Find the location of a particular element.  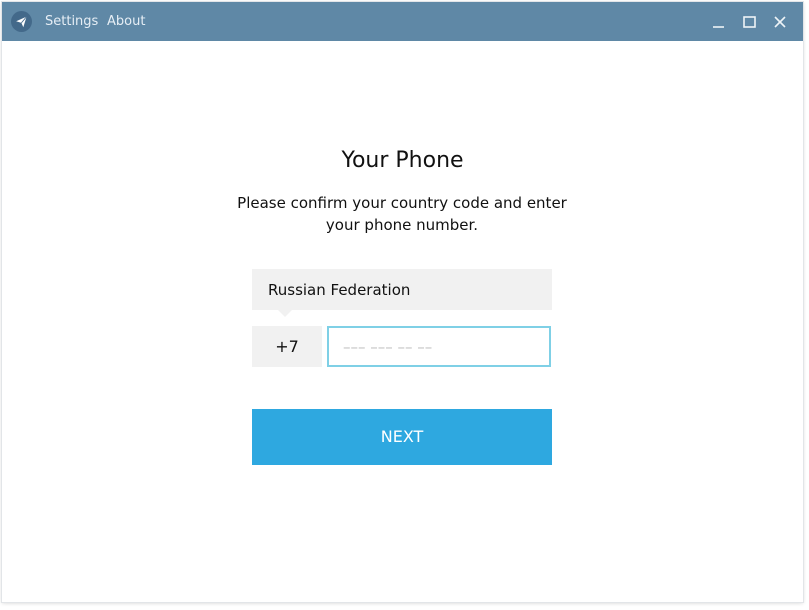

country-selector: Russian Federation is located at coordinates (402, 289).